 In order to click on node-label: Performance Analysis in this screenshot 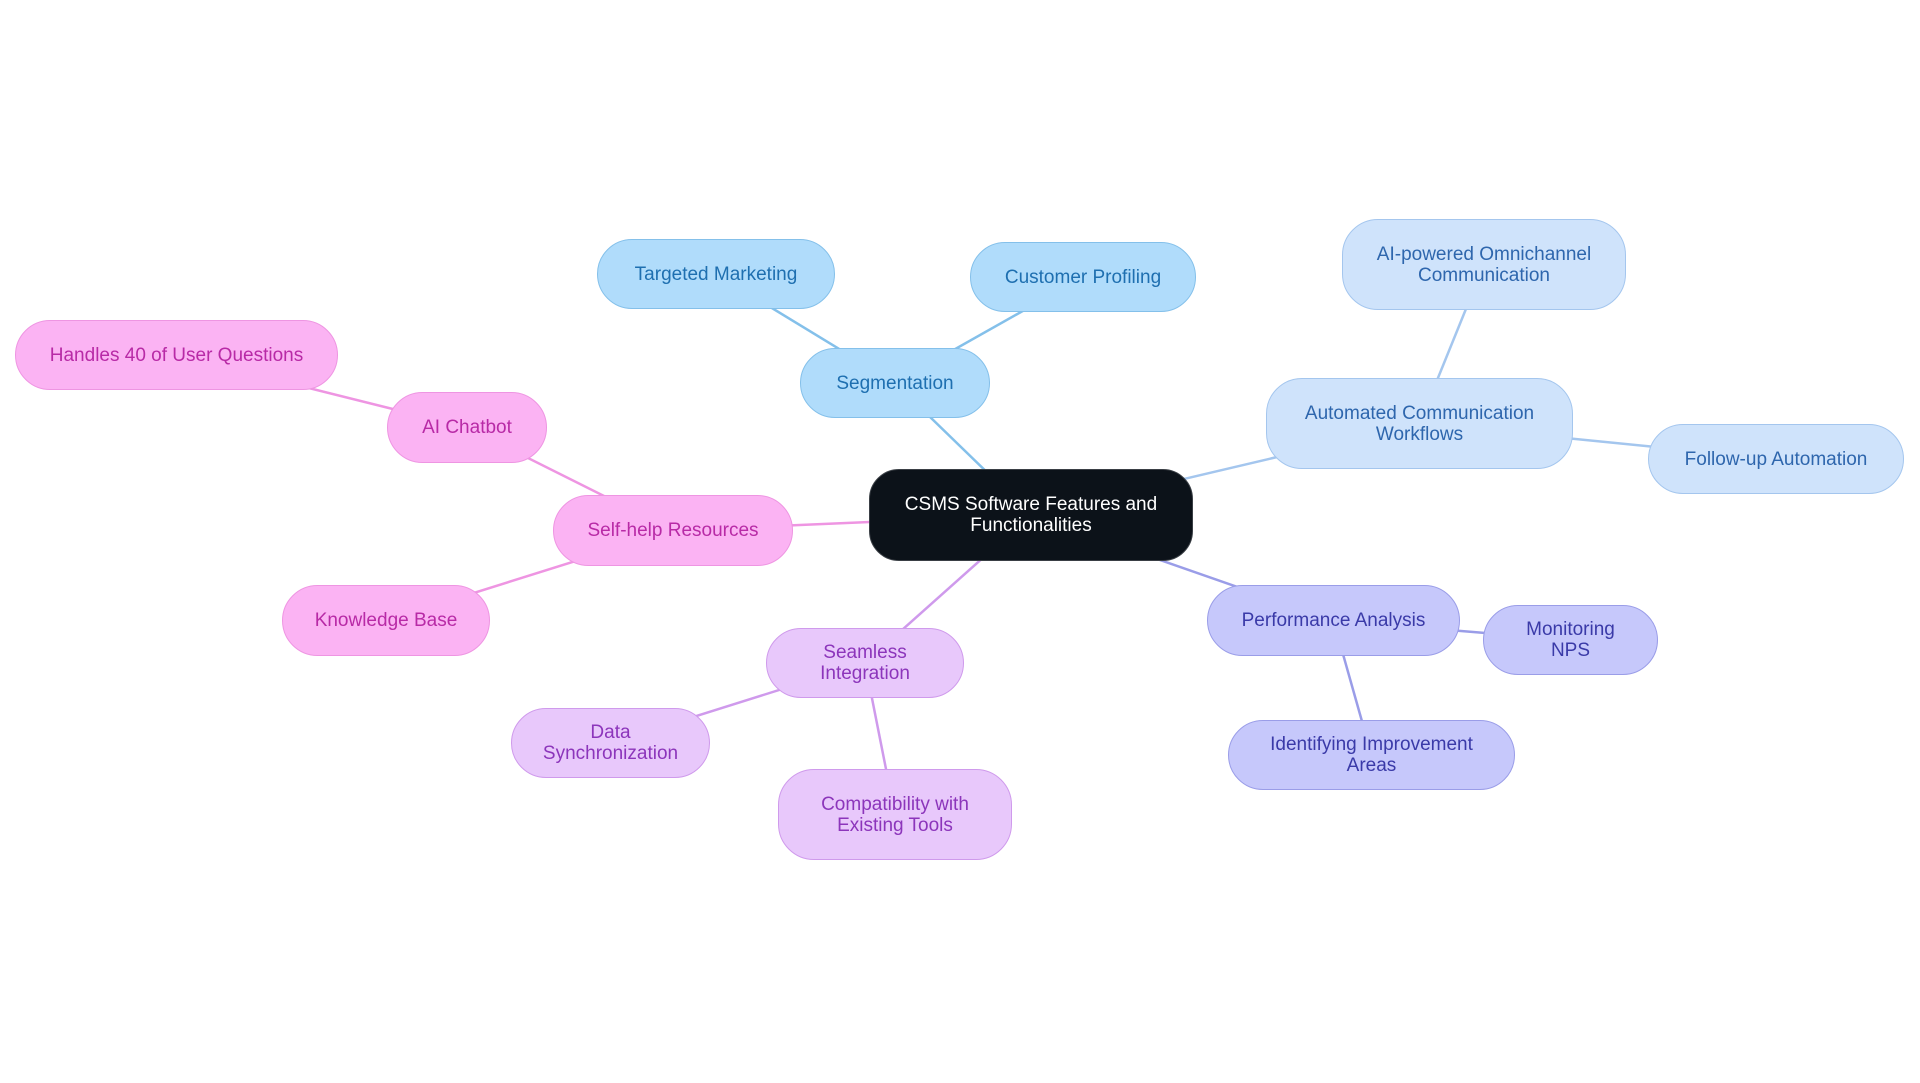, I will do `click(1333, 620)`.